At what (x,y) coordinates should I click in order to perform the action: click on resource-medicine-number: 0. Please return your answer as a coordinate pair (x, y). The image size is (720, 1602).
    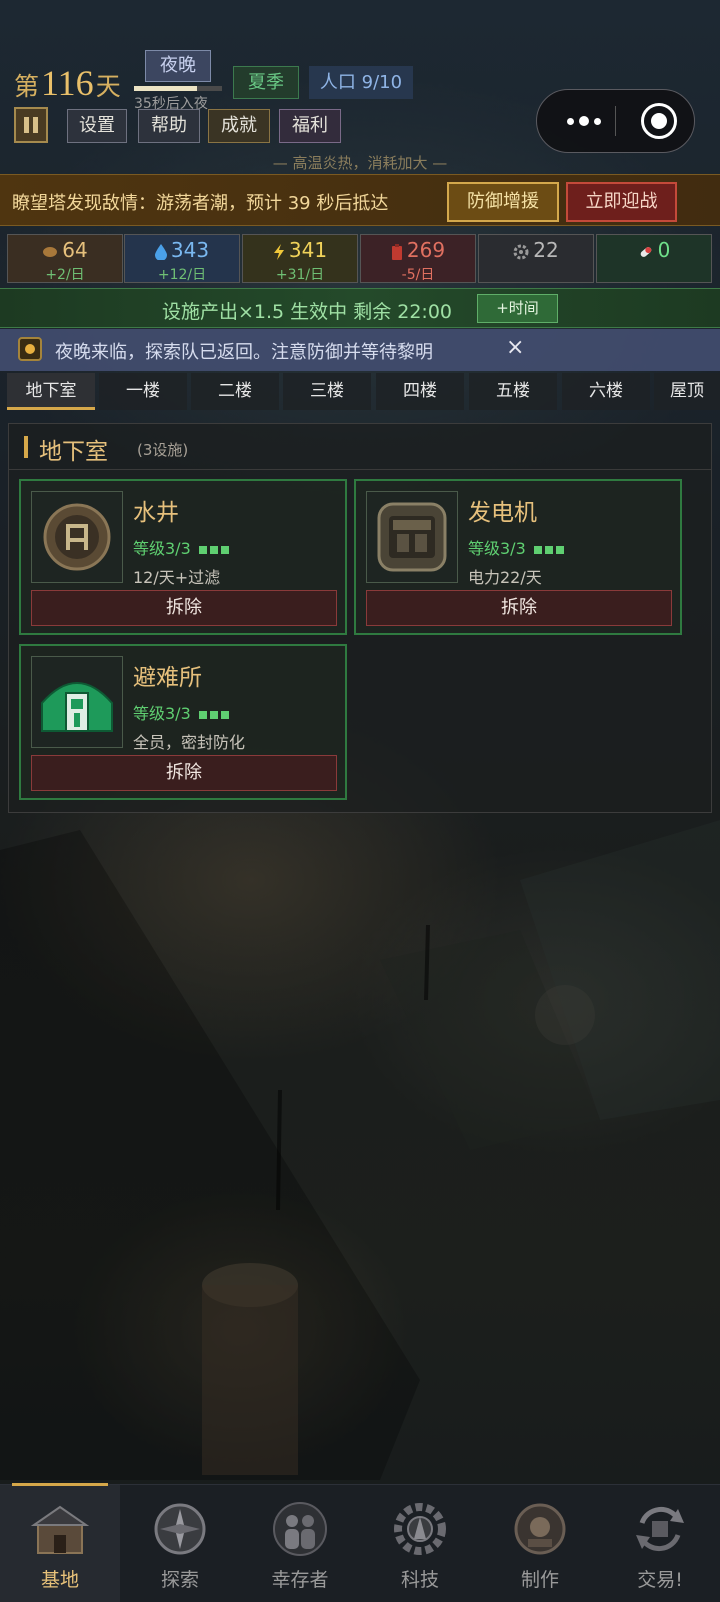
    Looking at the image, I should click on (664, 250).